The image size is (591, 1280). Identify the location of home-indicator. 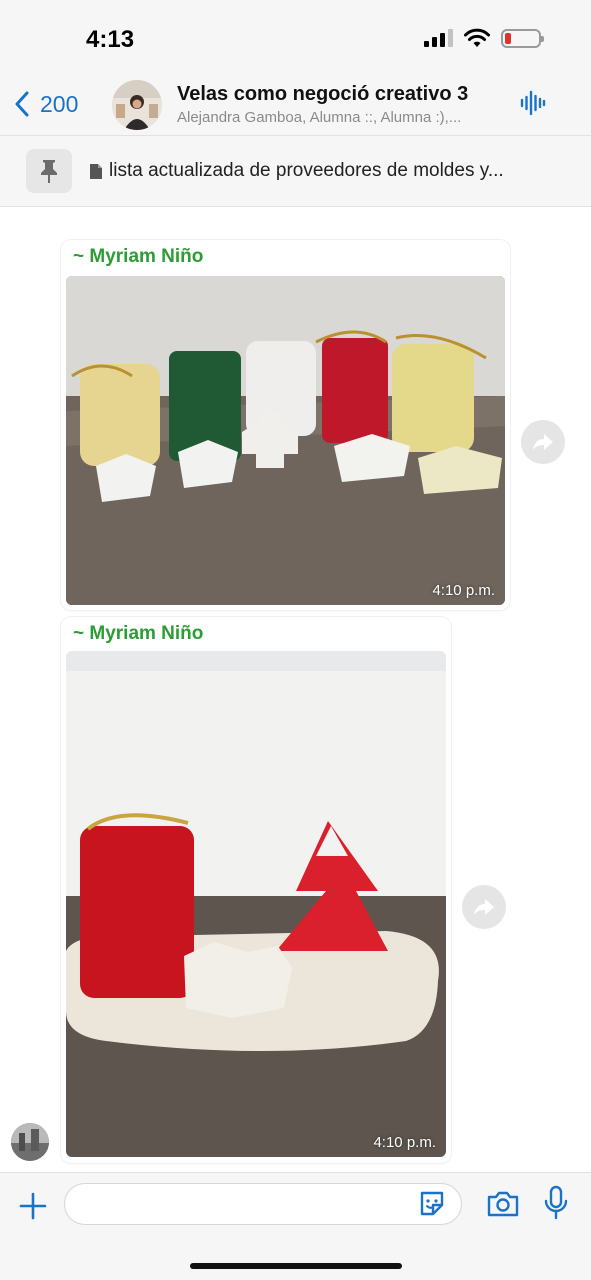
(296, 1266).